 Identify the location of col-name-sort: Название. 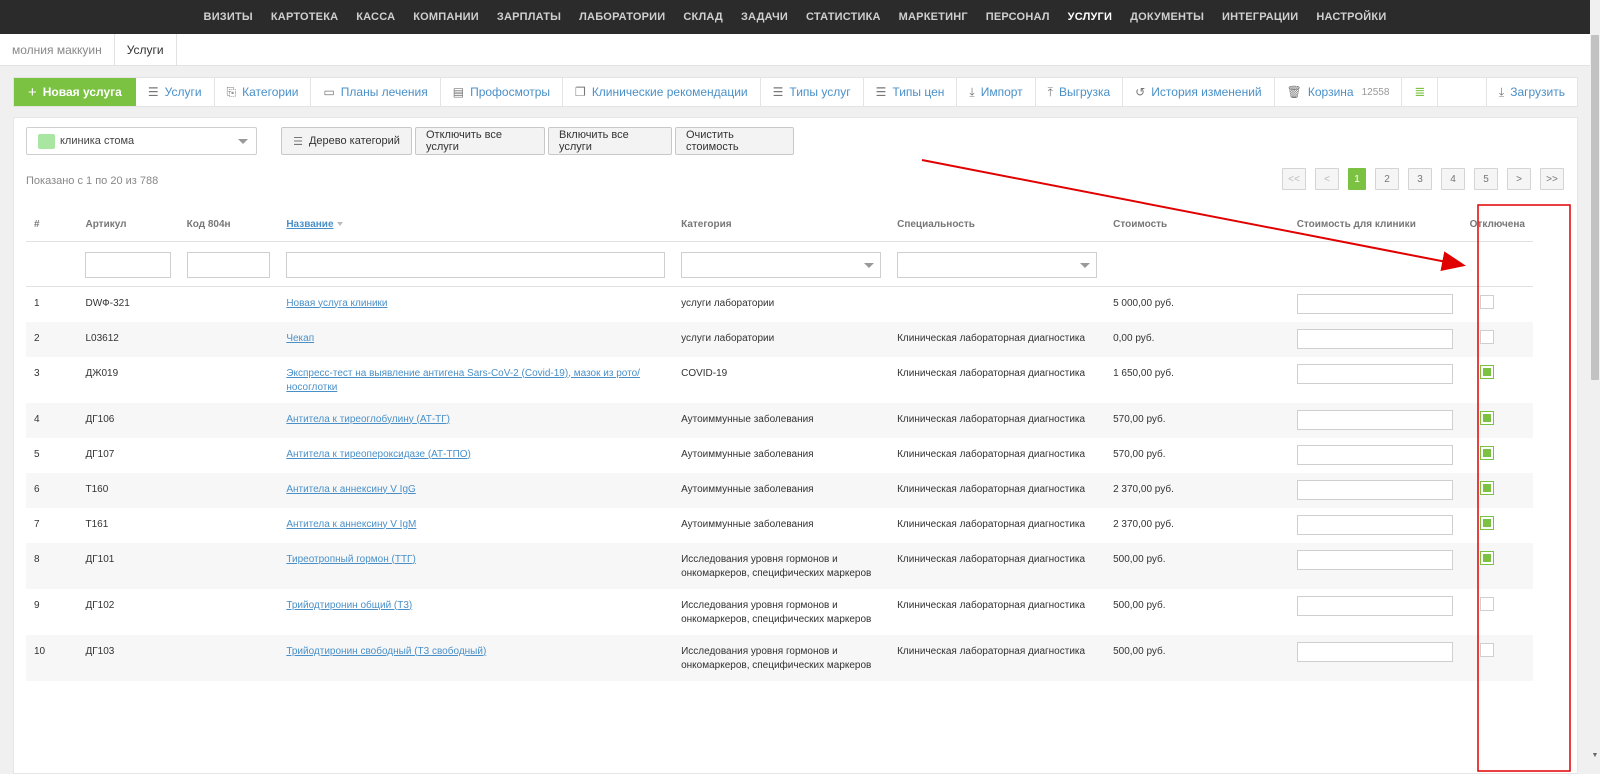
(476, 225).